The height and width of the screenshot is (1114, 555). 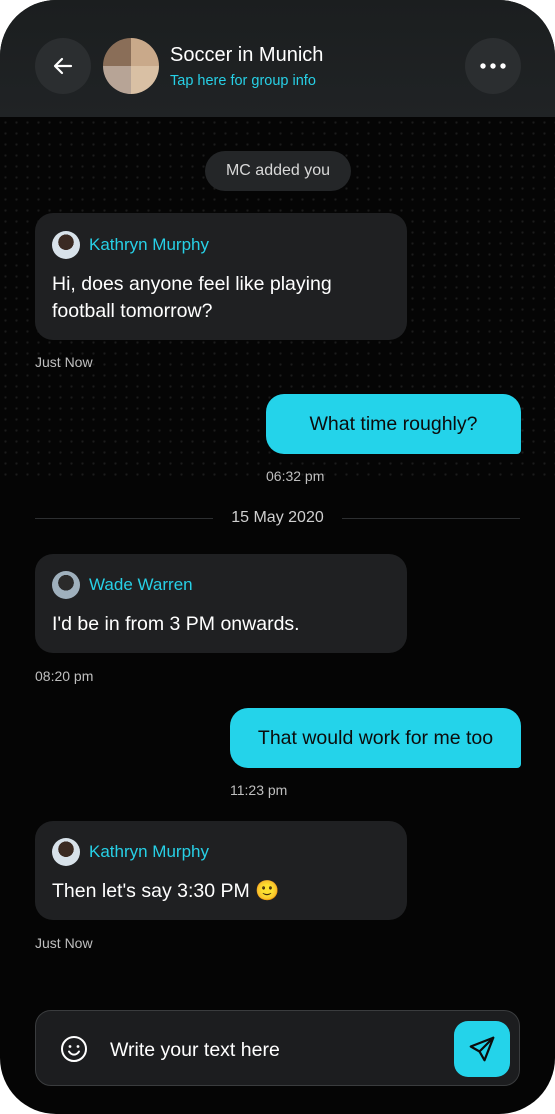 What do you see at coordinates (141, 584) in the screenshot?
I see `sender-name: Wade Warren` at bounding box center [141, 584].